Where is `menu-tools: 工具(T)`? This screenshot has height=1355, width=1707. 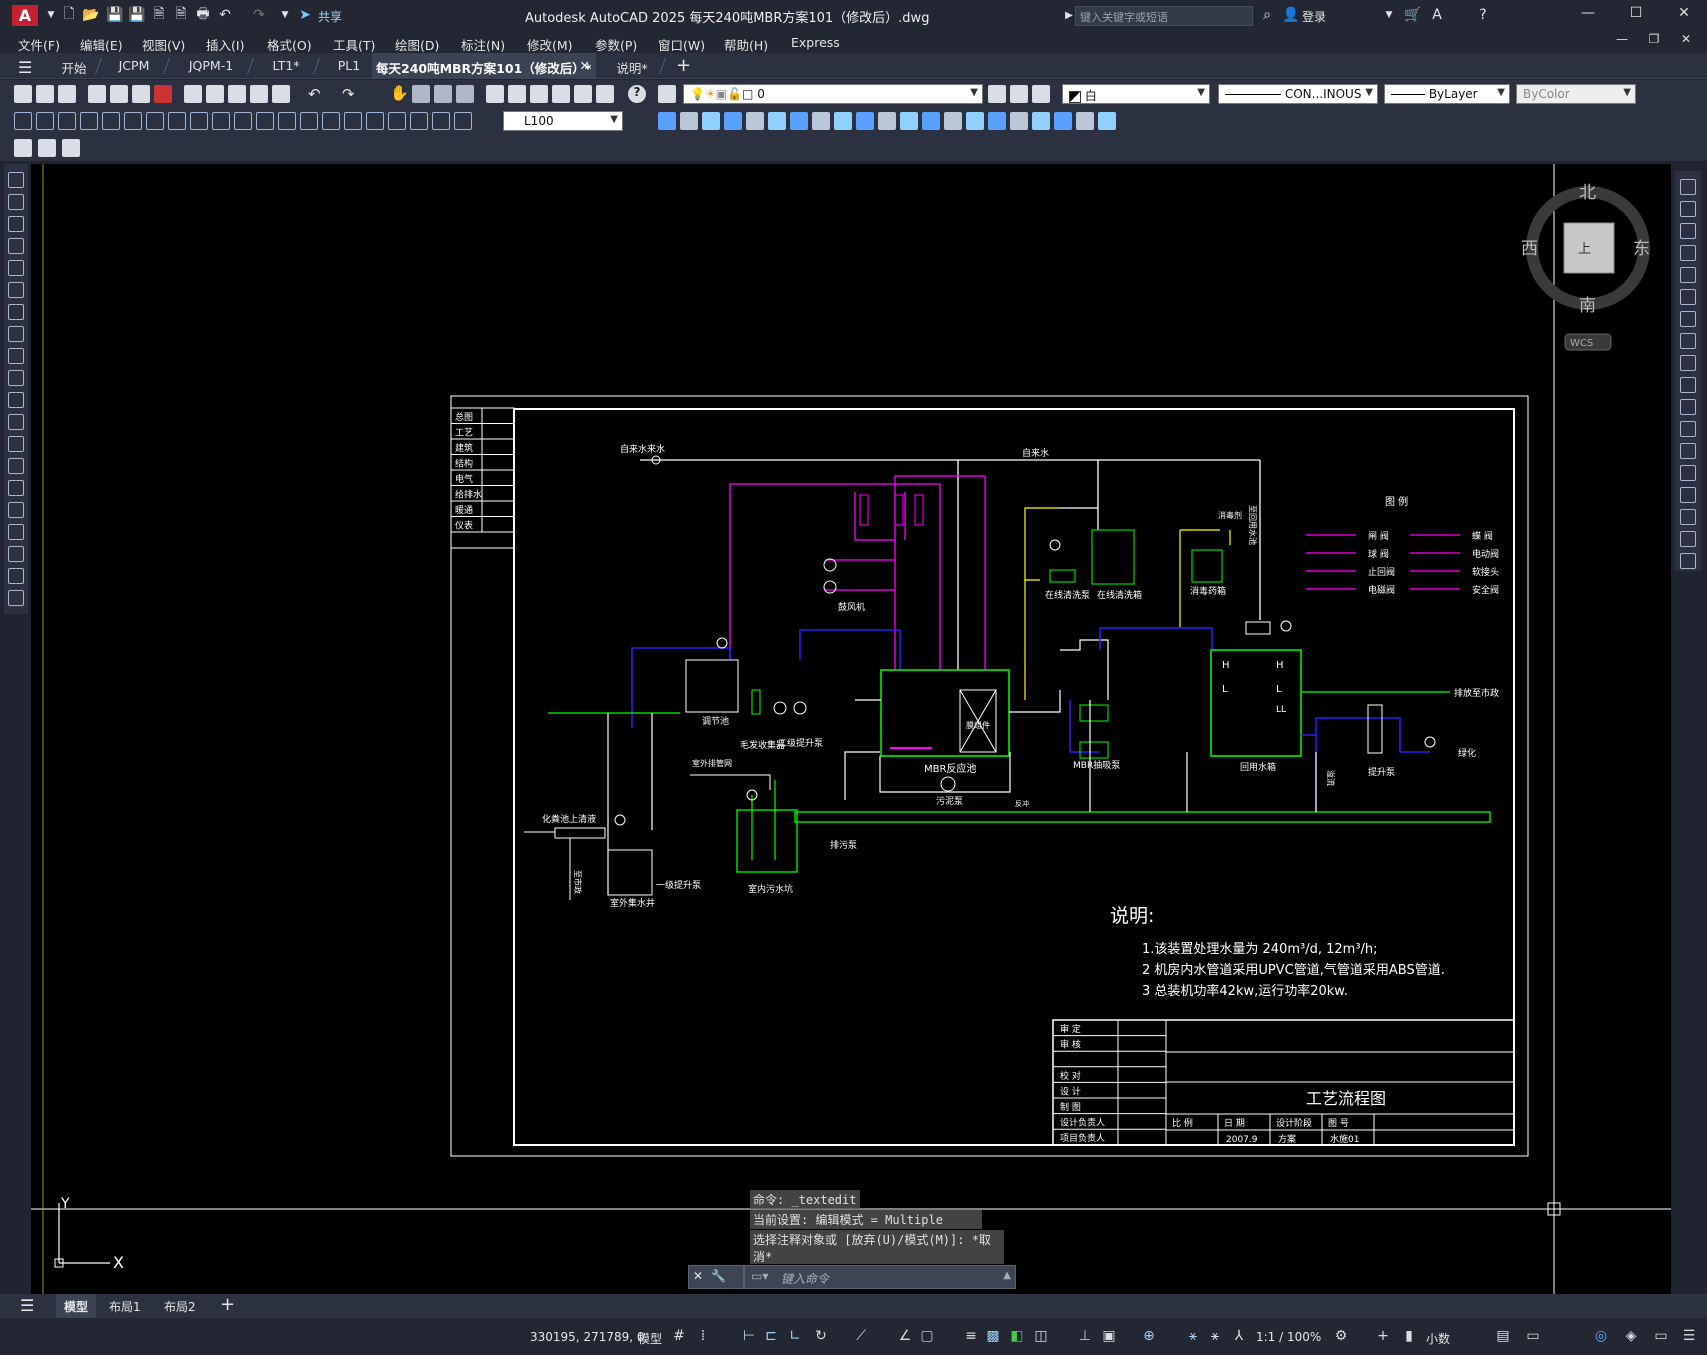
menu-tools: 工具(T) is located at coordinates (354, 44).